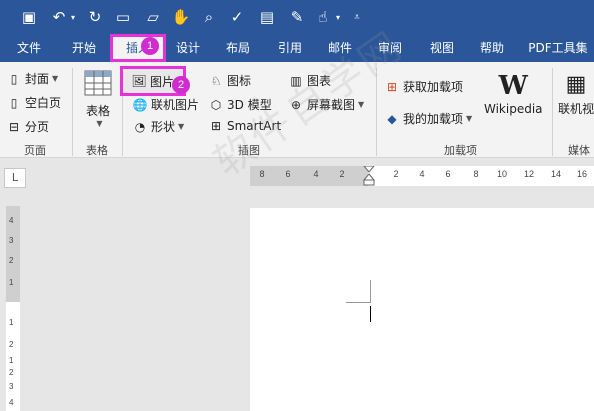 Image resolution: width=594 pixels, height=411 pixels. What do you see at coordinates (14, 102) in the screenshot?
I see `blank-page-icon: ▯` at bounding box center [14, 102].